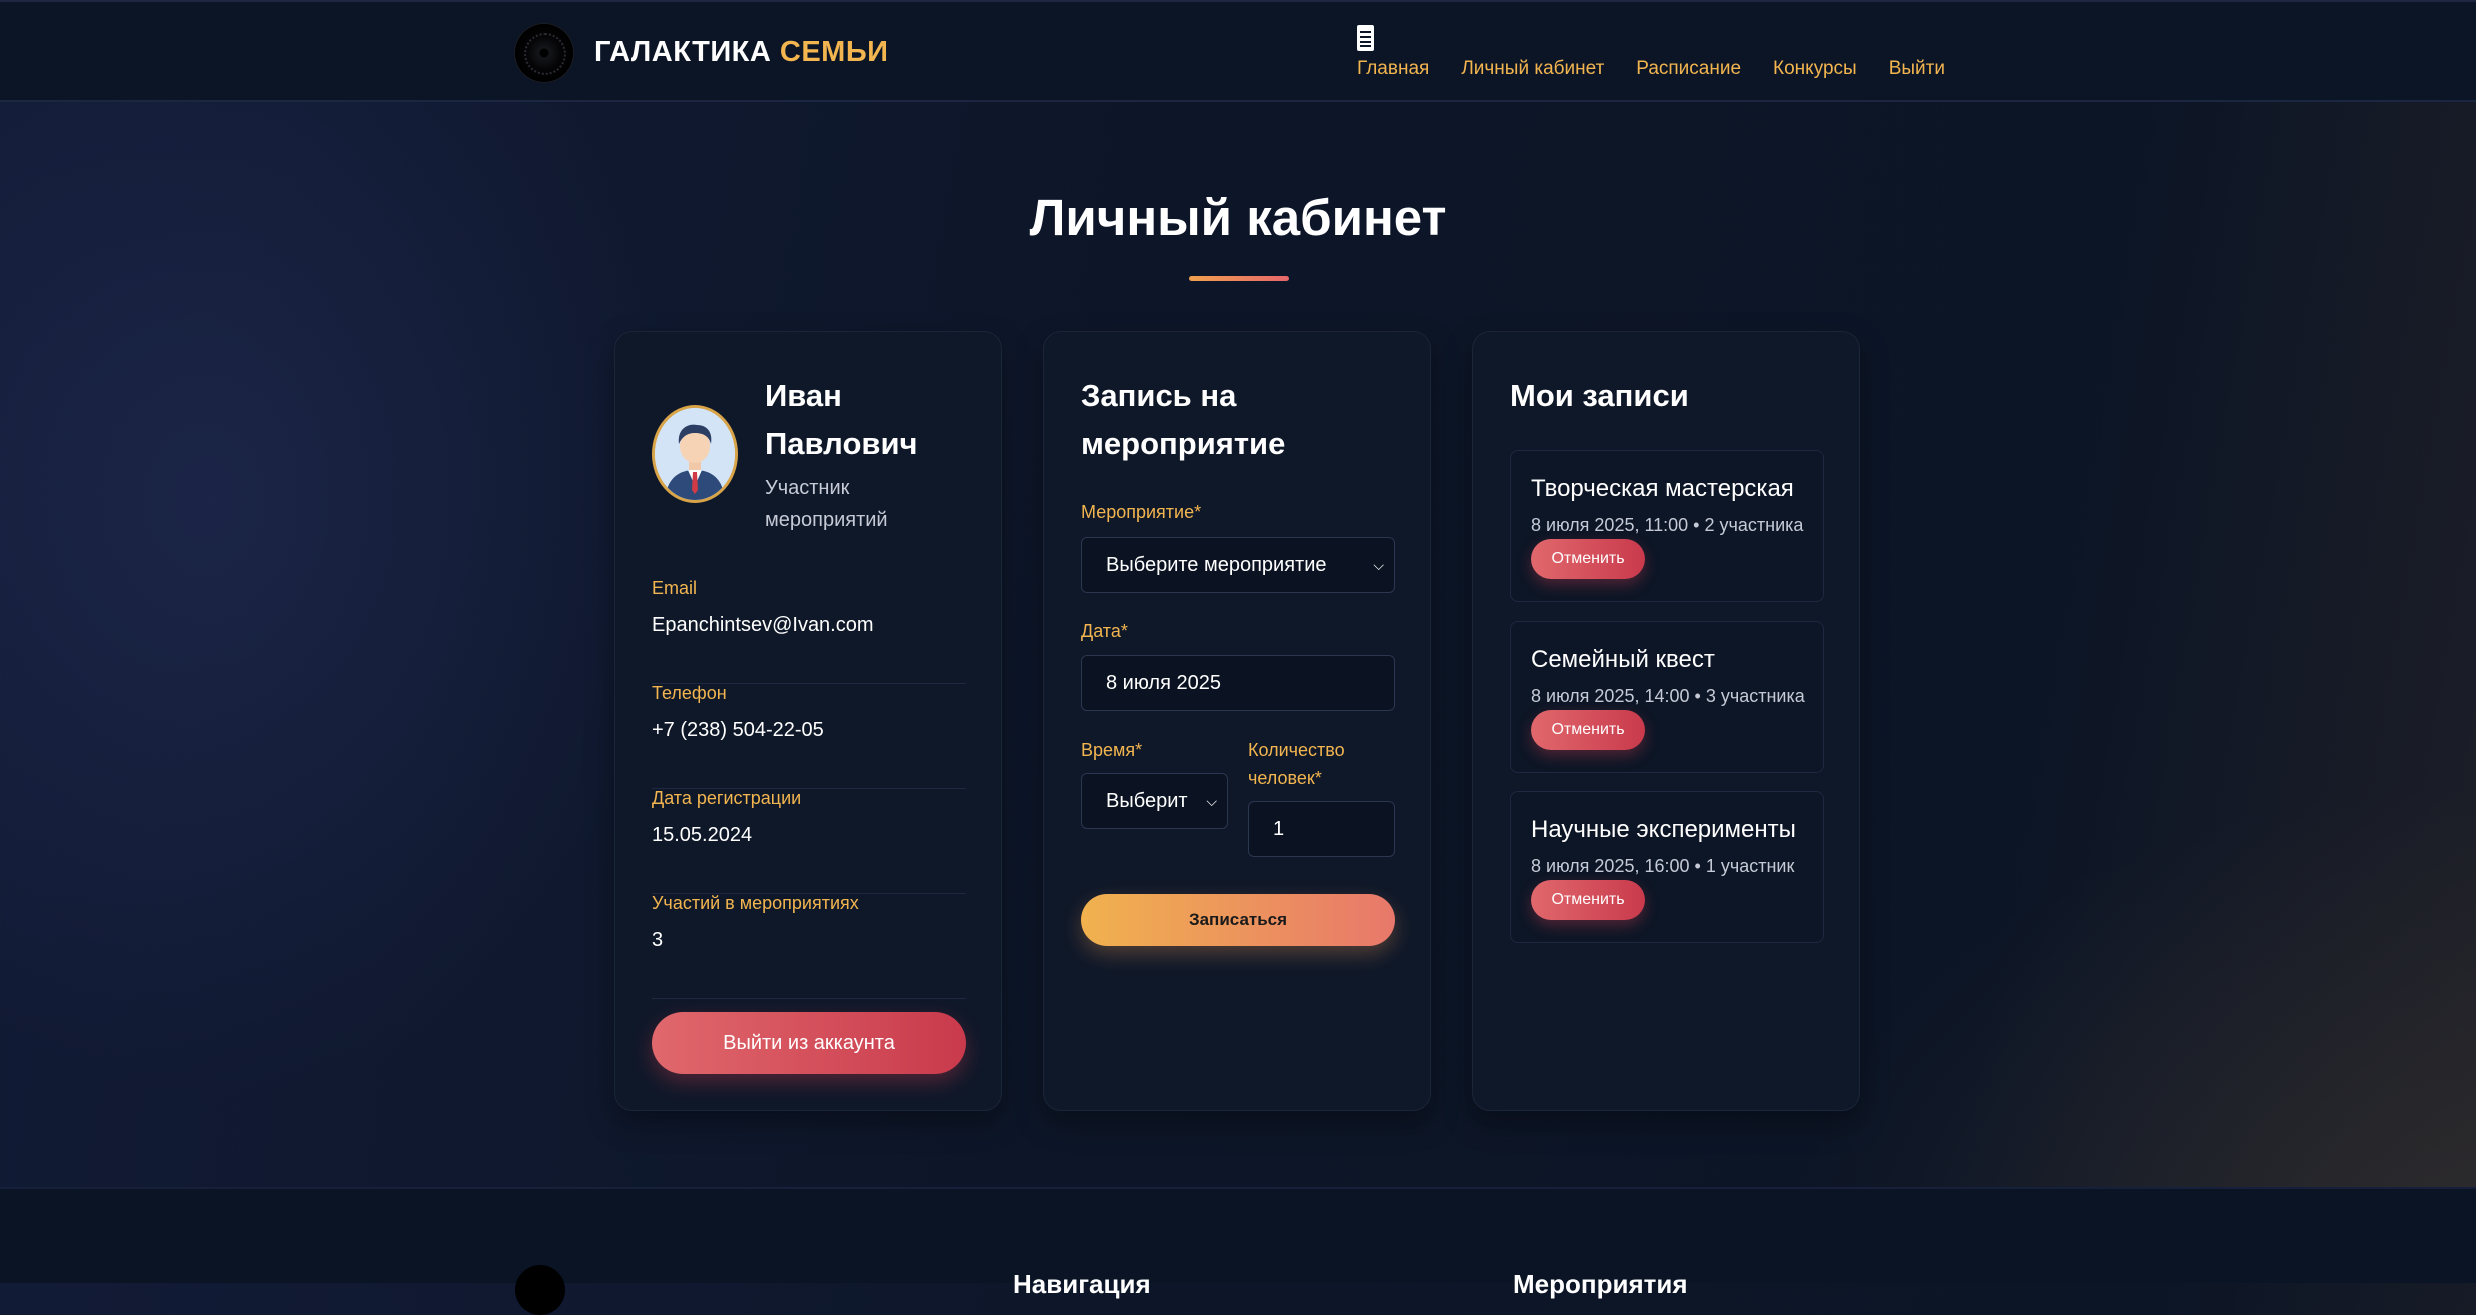  What do you see at coordinates (1321, 829) in the screenshot?
I see `count-input: 1` at bounding box center [1321, 829].